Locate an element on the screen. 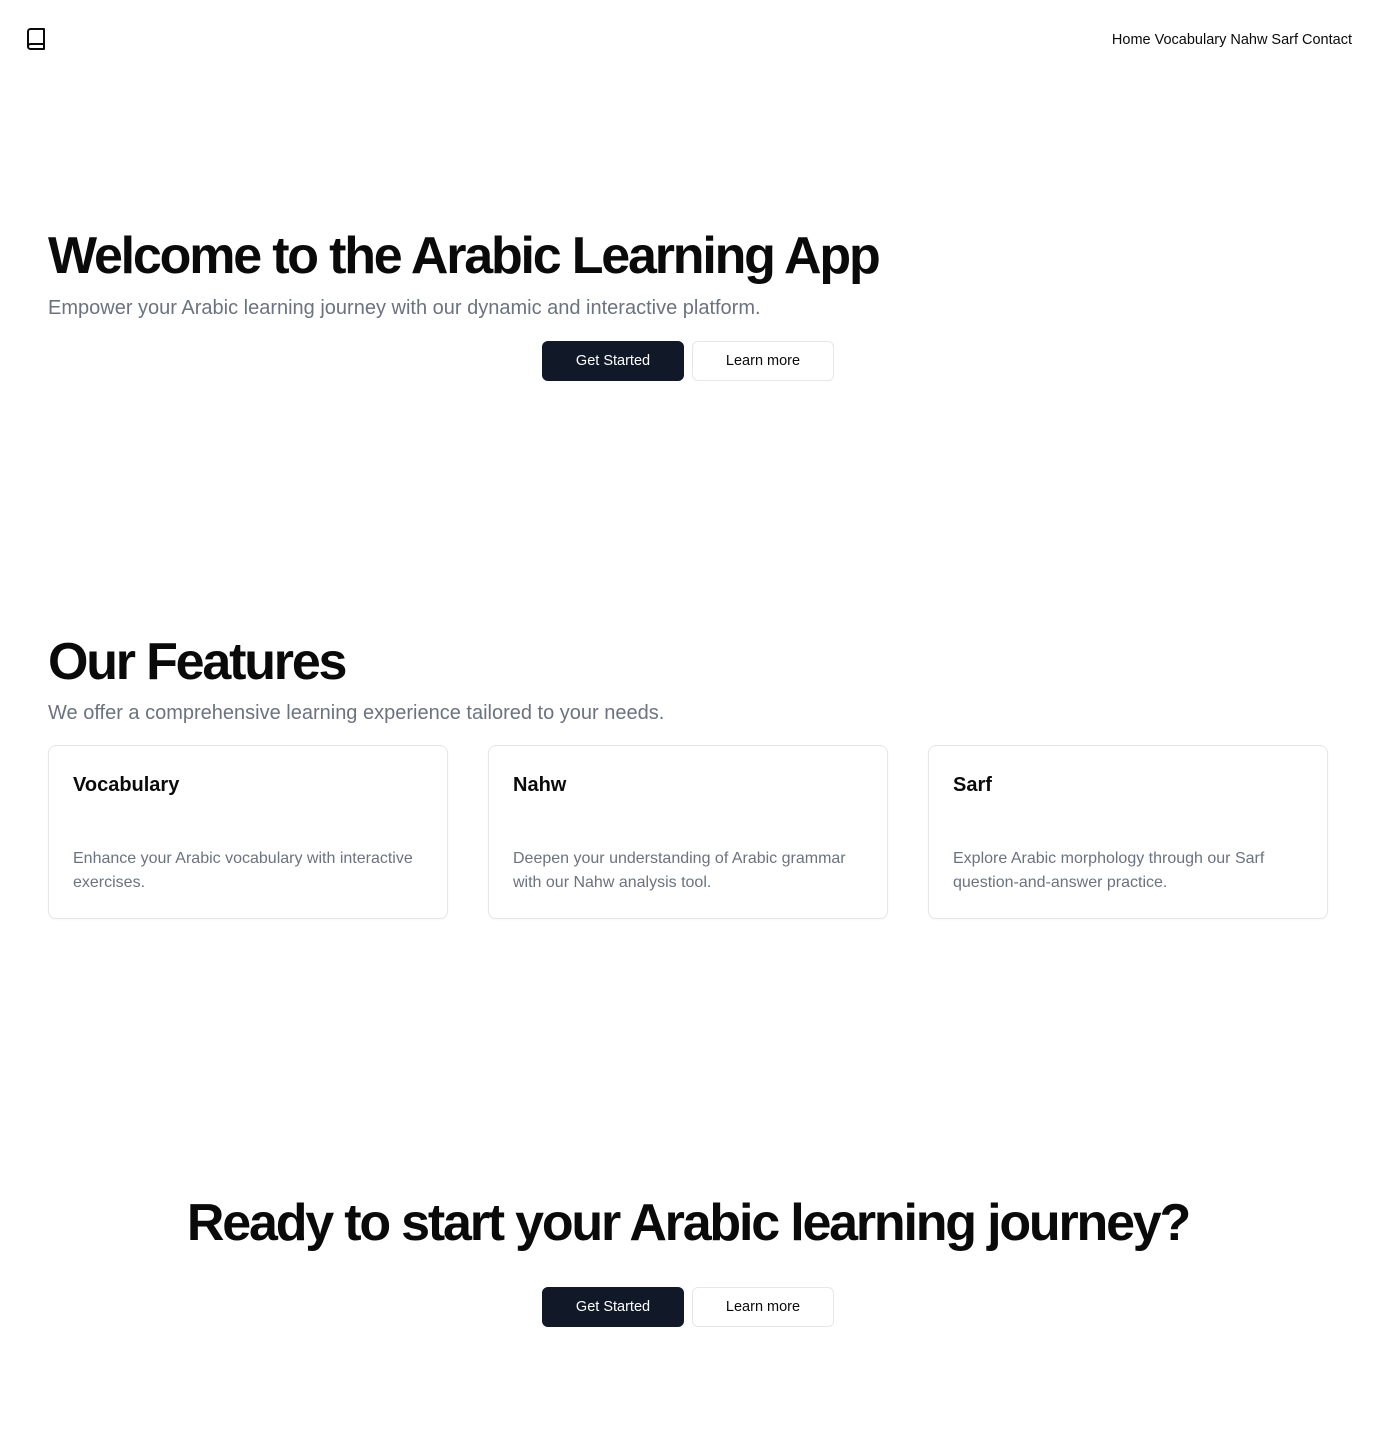 This screenshot has height=1455, width=1376. book-icon is located at coordinates (36, 39).